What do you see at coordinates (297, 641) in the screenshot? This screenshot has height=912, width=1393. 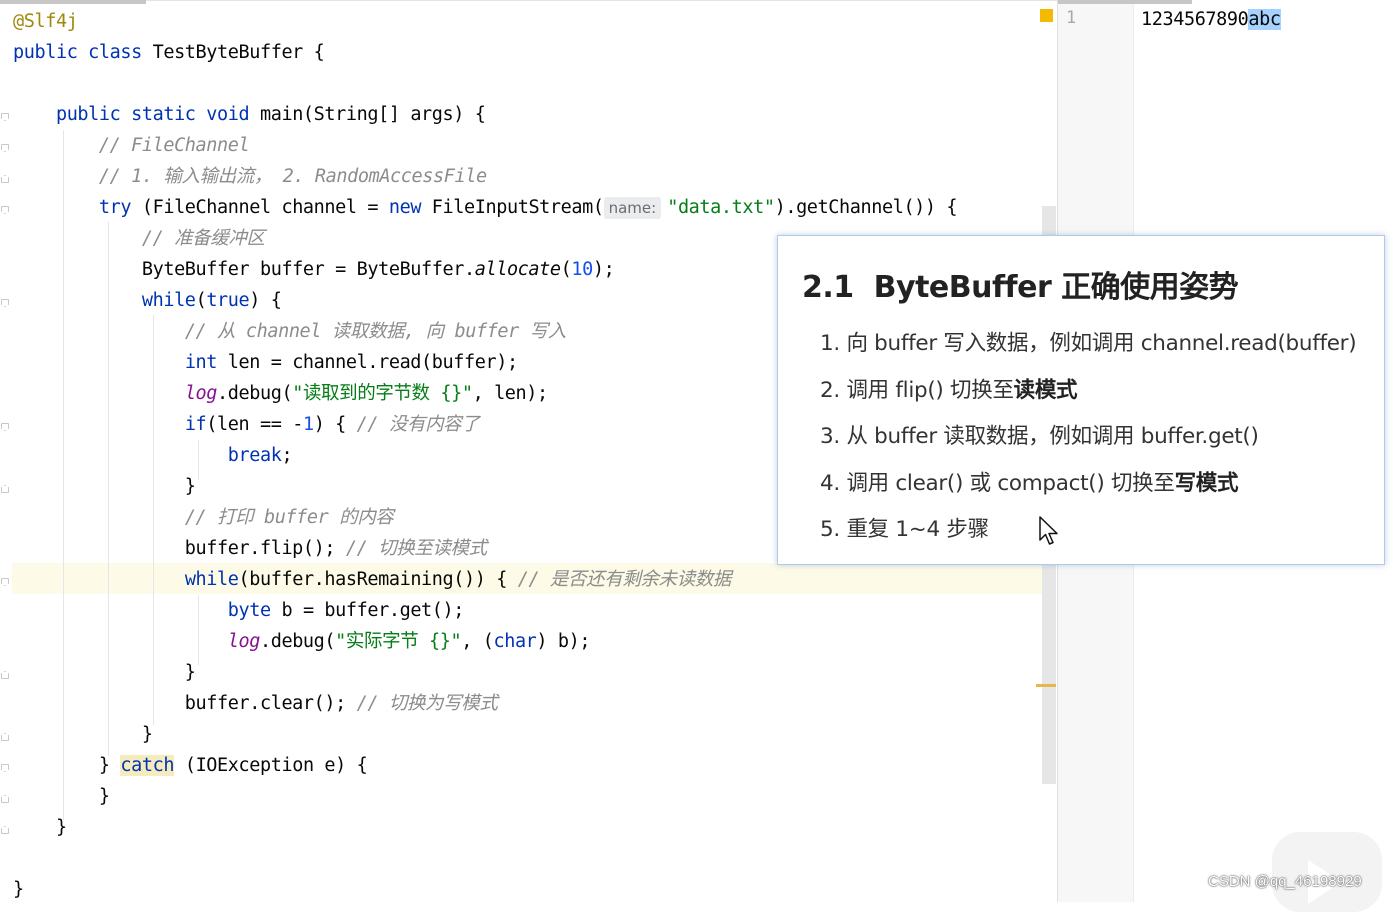 I see `code-token: .debug(` at bounding box center [297, 641].